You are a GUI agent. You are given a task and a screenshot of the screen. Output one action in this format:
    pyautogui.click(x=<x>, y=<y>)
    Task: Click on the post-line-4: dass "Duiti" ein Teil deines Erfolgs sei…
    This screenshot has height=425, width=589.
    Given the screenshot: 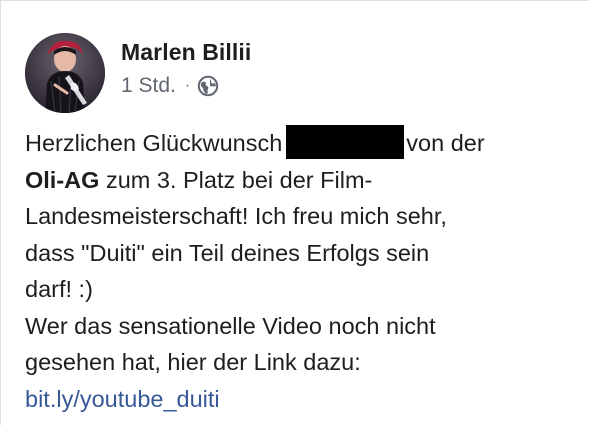 What is the action you would take?
    pyautogui.click(x=227, y=252)
    